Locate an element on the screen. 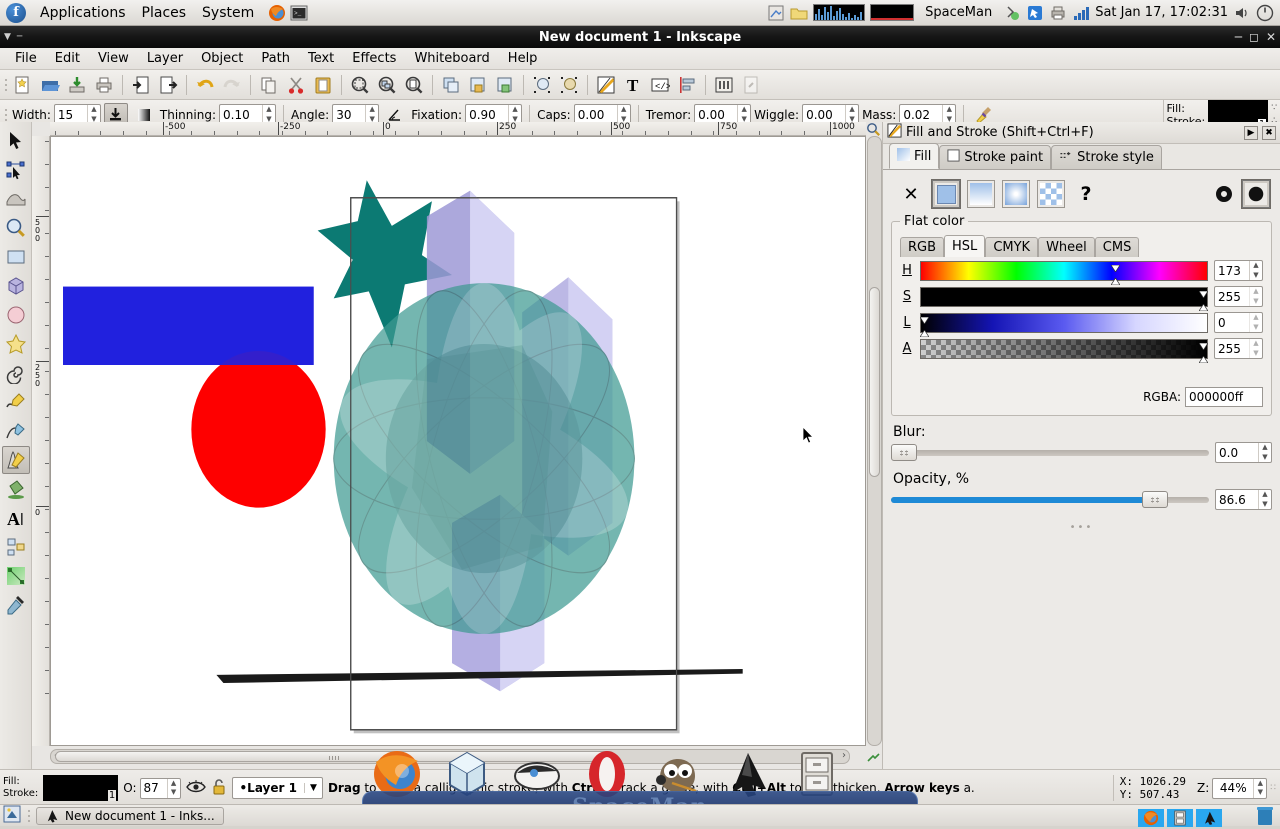 Image resolution: width=1280 pixels, height=829 pixels. window-close-button: ✕ is located at coordinates (1271, 37).